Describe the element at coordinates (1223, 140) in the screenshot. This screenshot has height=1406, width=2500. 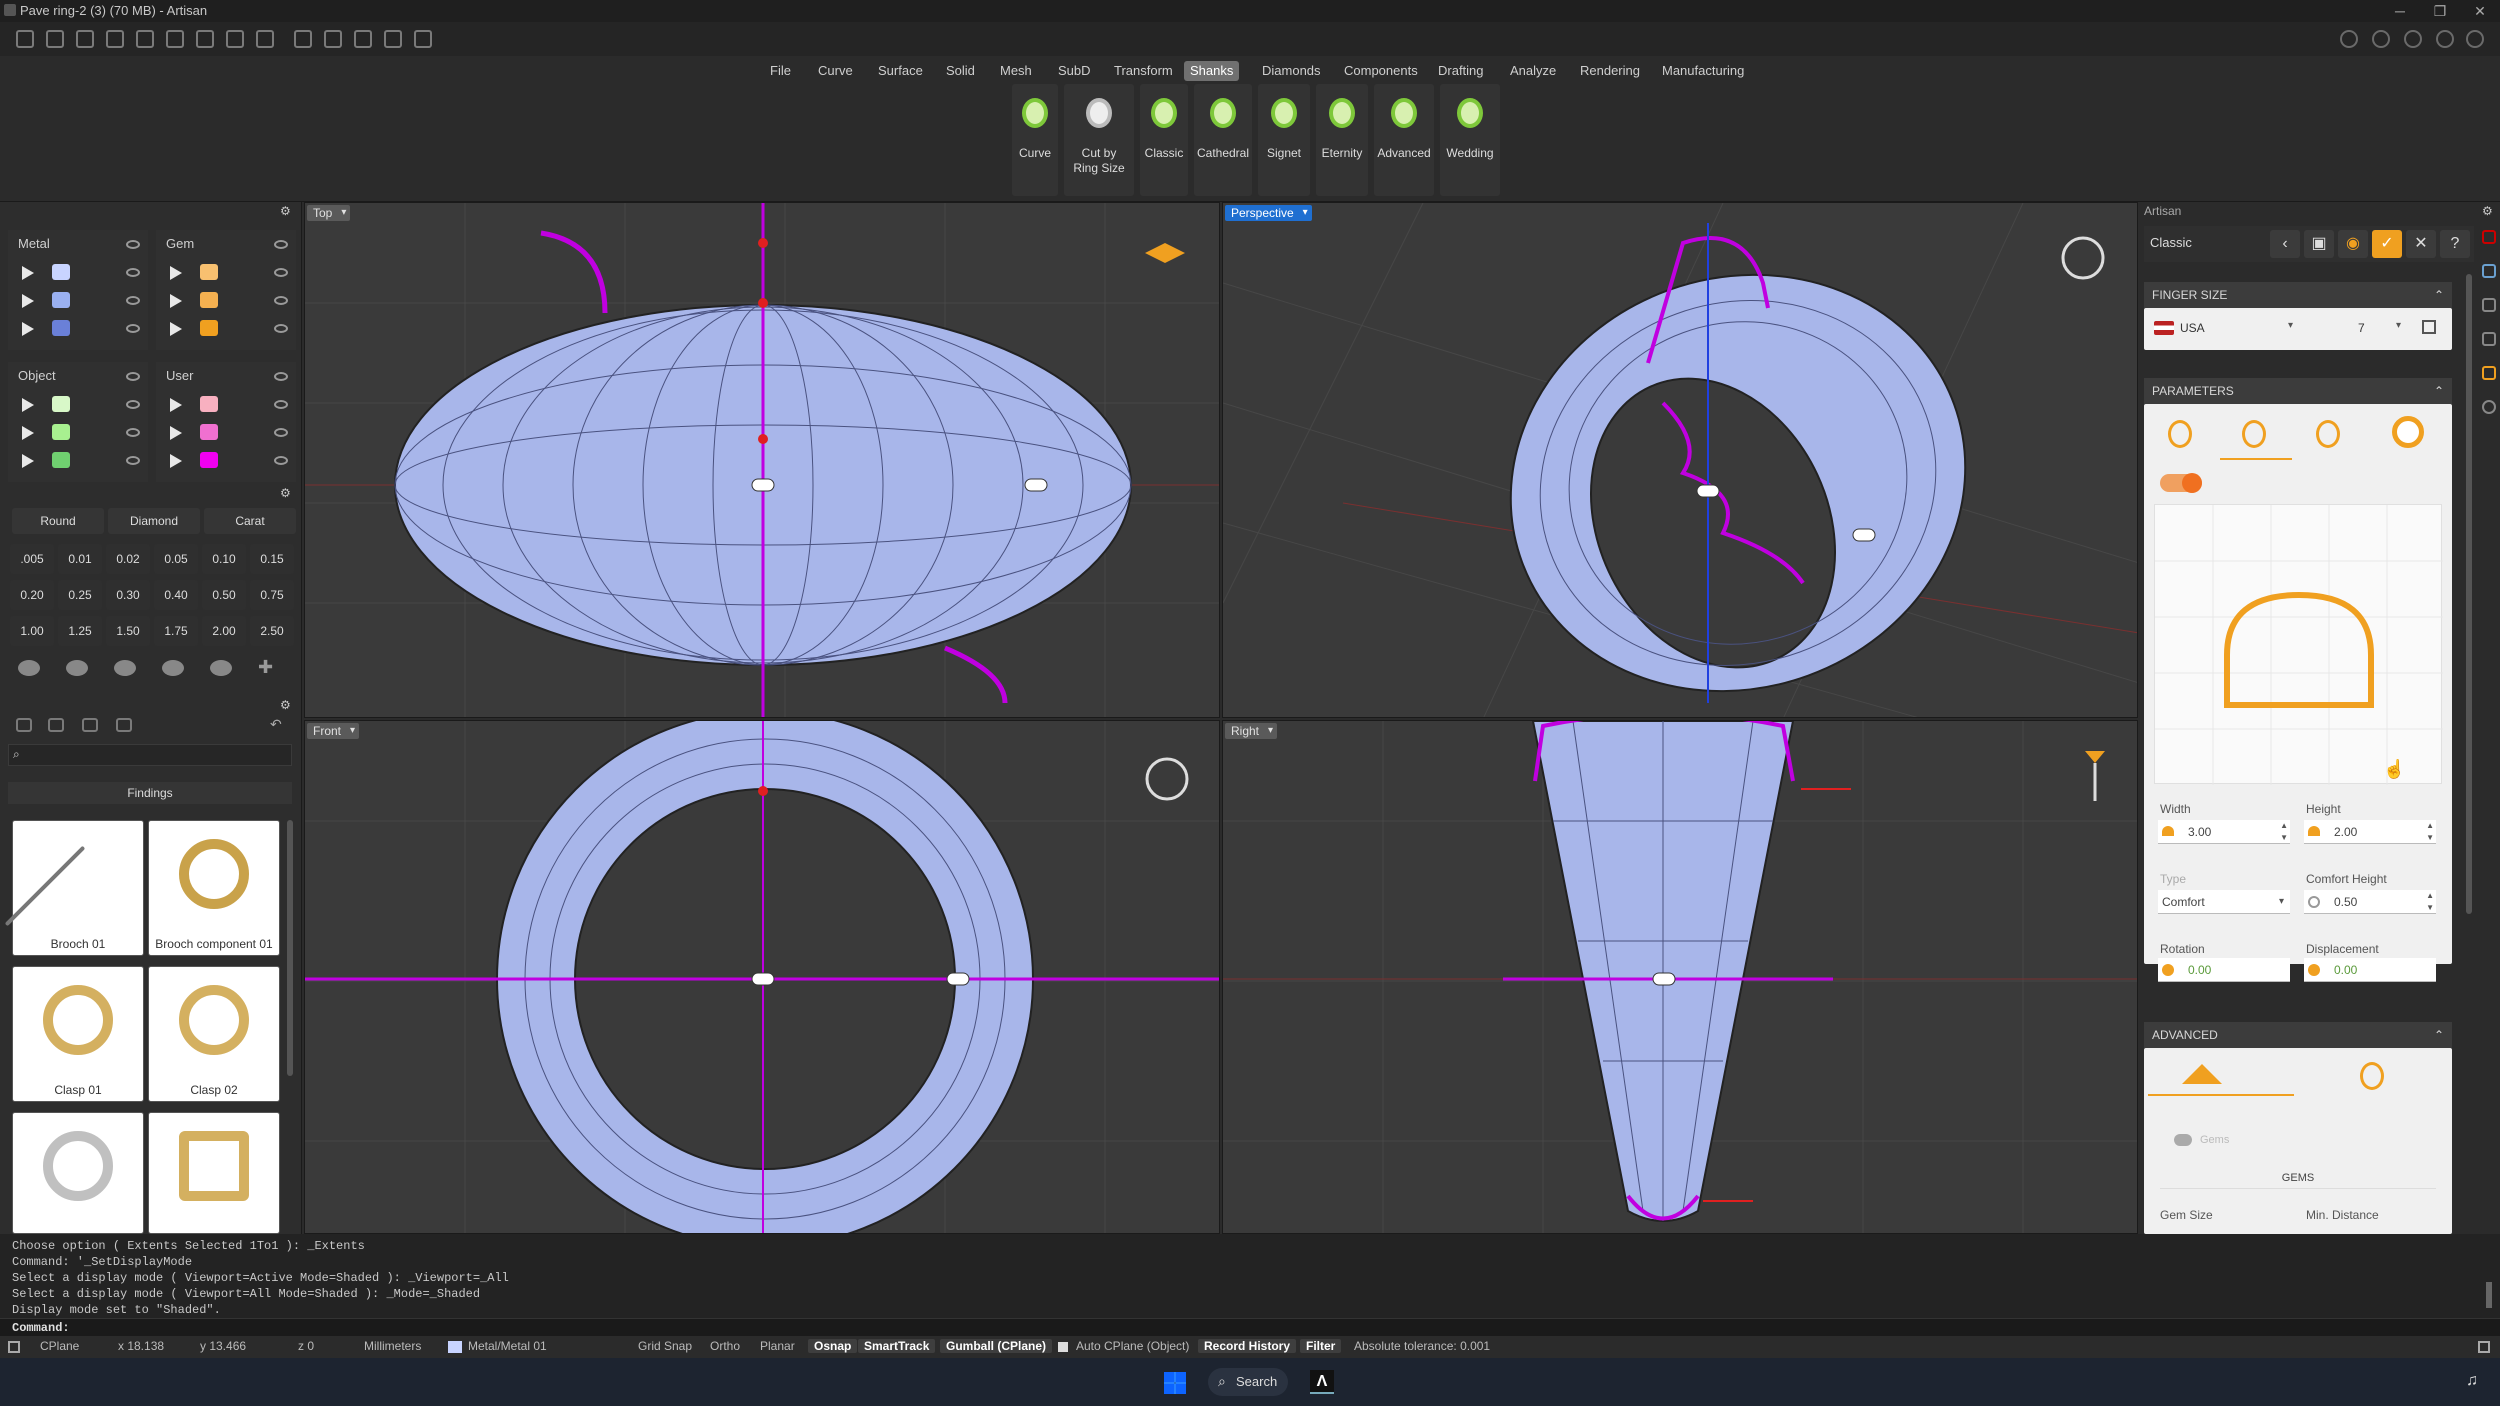
I see `ribbon-cathedral-button: Cathedral` at that location.